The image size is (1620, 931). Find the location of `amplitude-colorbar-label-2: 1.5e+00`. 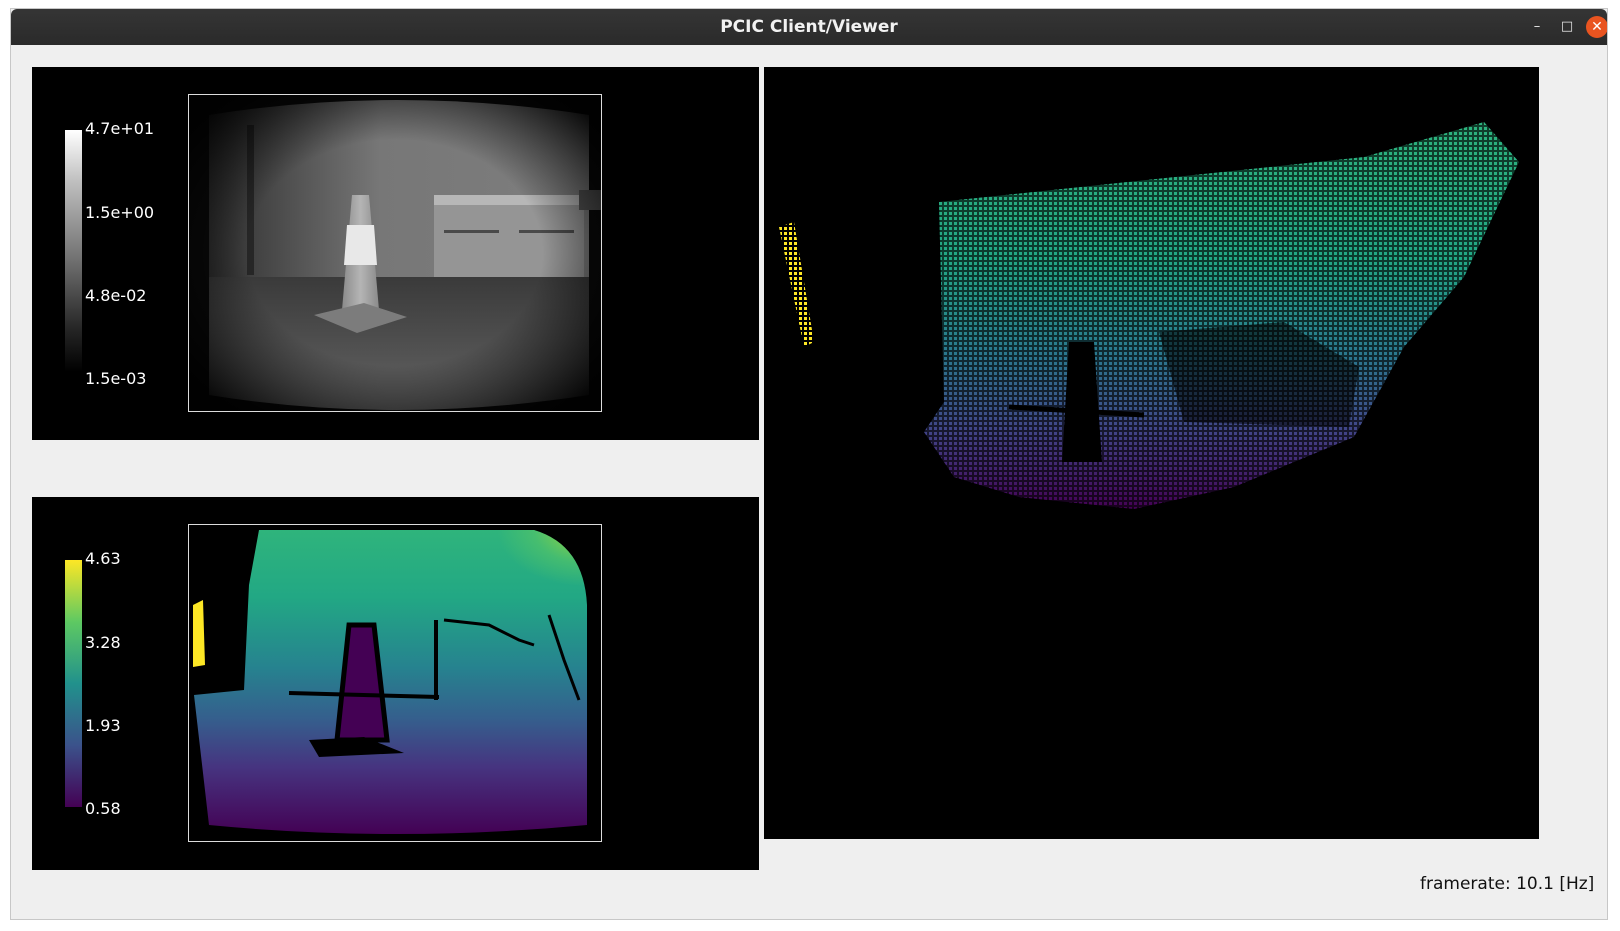

amplitude-colorbar-label-2: 1.5e+00 is located at coordinates (120, 212).